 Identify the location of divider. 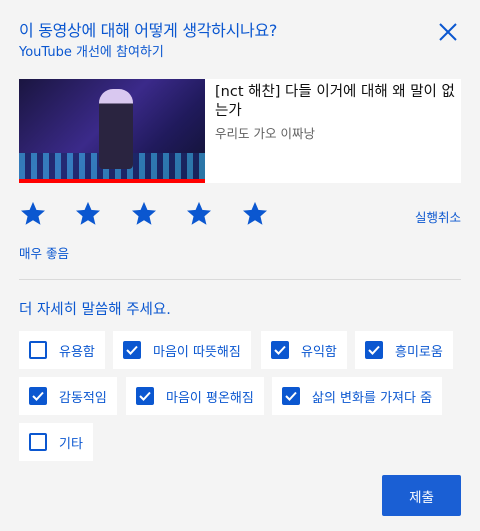
(240, 279).